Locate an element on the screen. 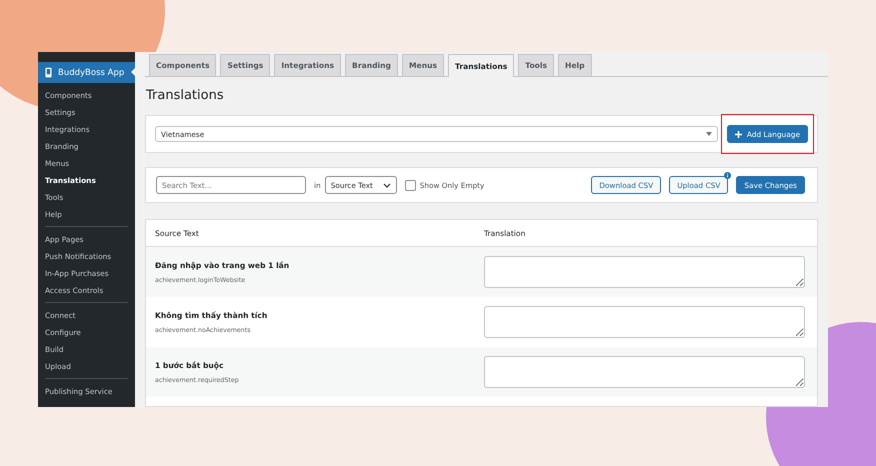 Image resolution: width=876 pixels, height=466 pixels. phone-icon is located at coordinates (48, 72).